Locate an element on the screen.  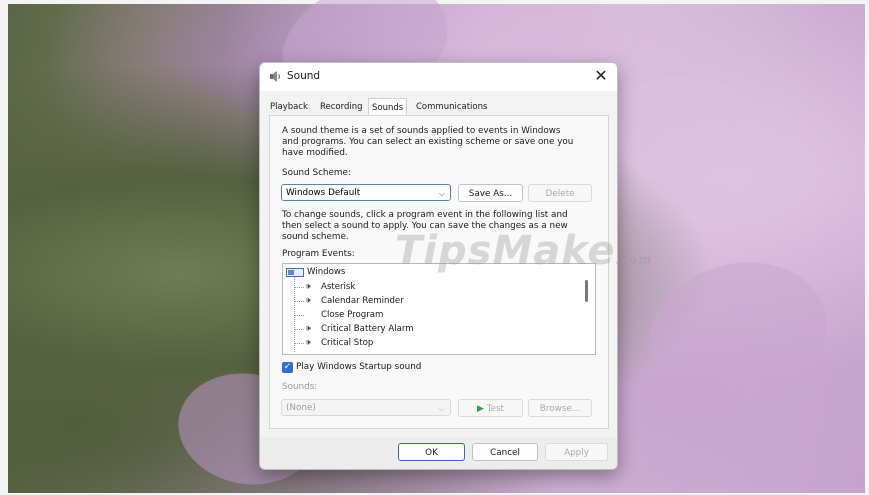
tab-recording: Recording is located at coordinates (341, 107).